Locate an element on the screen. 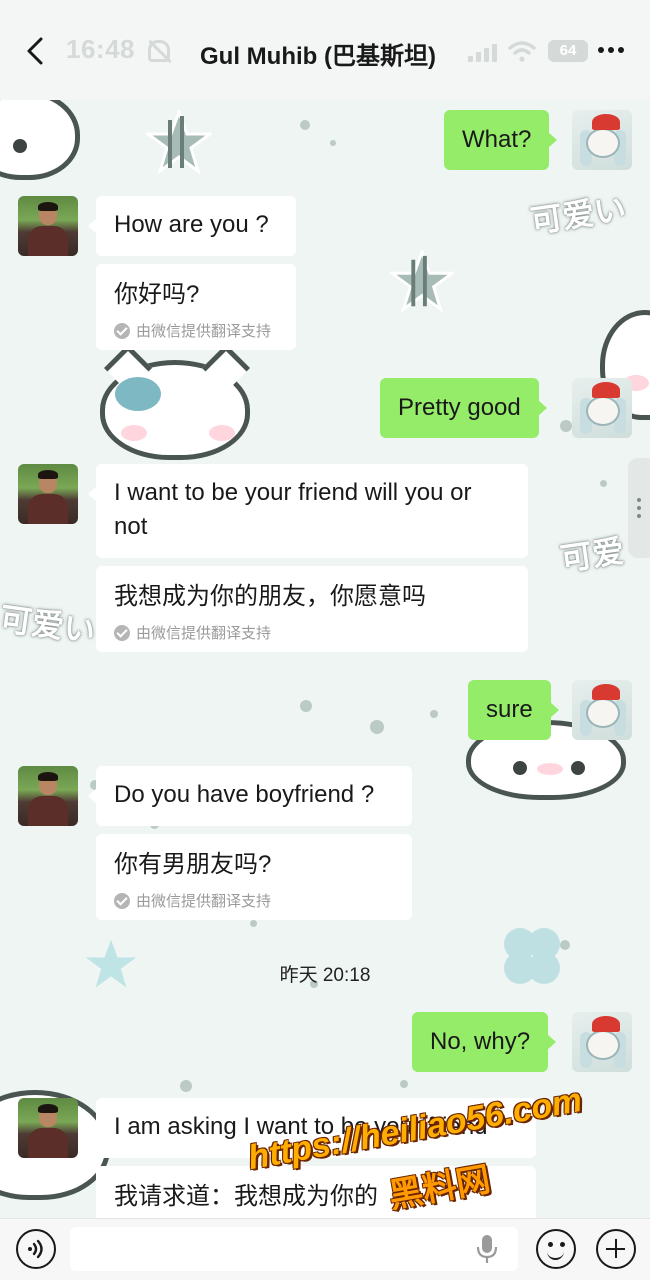  message-bubble: How are you ? is located at coordinates (192, 226).